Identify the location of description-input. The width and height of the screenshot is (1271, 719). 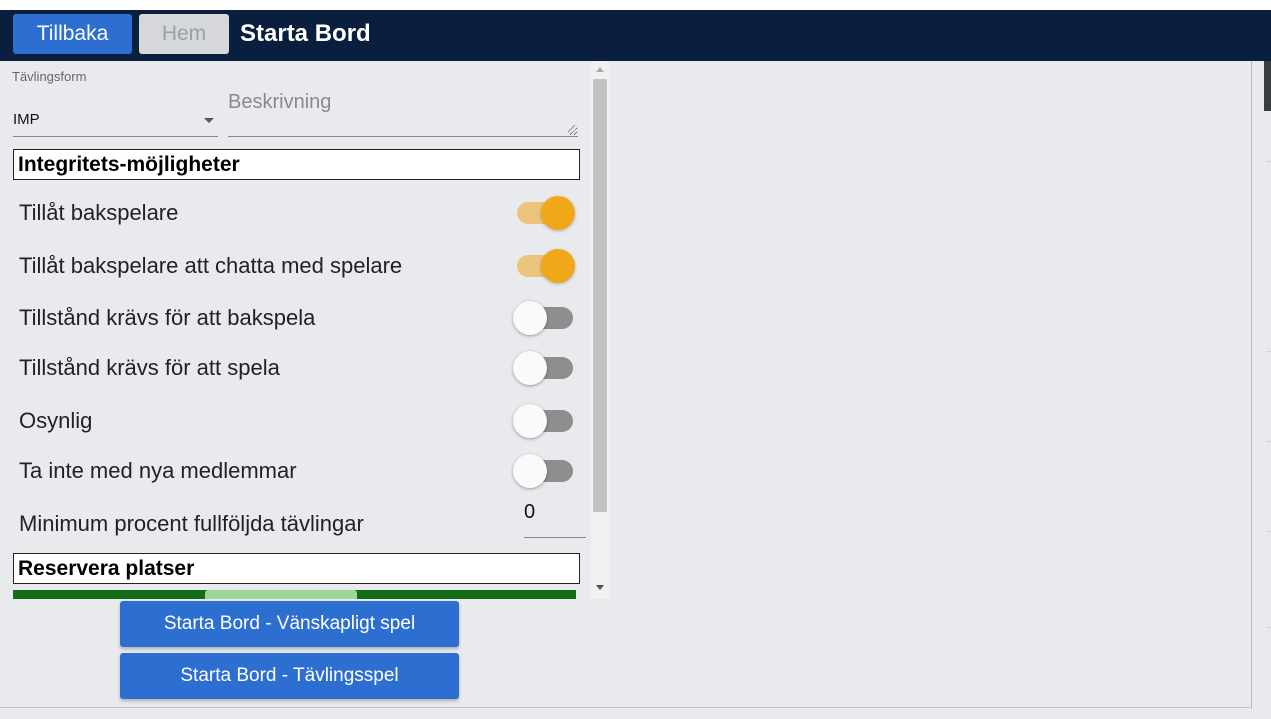
(403, 112).